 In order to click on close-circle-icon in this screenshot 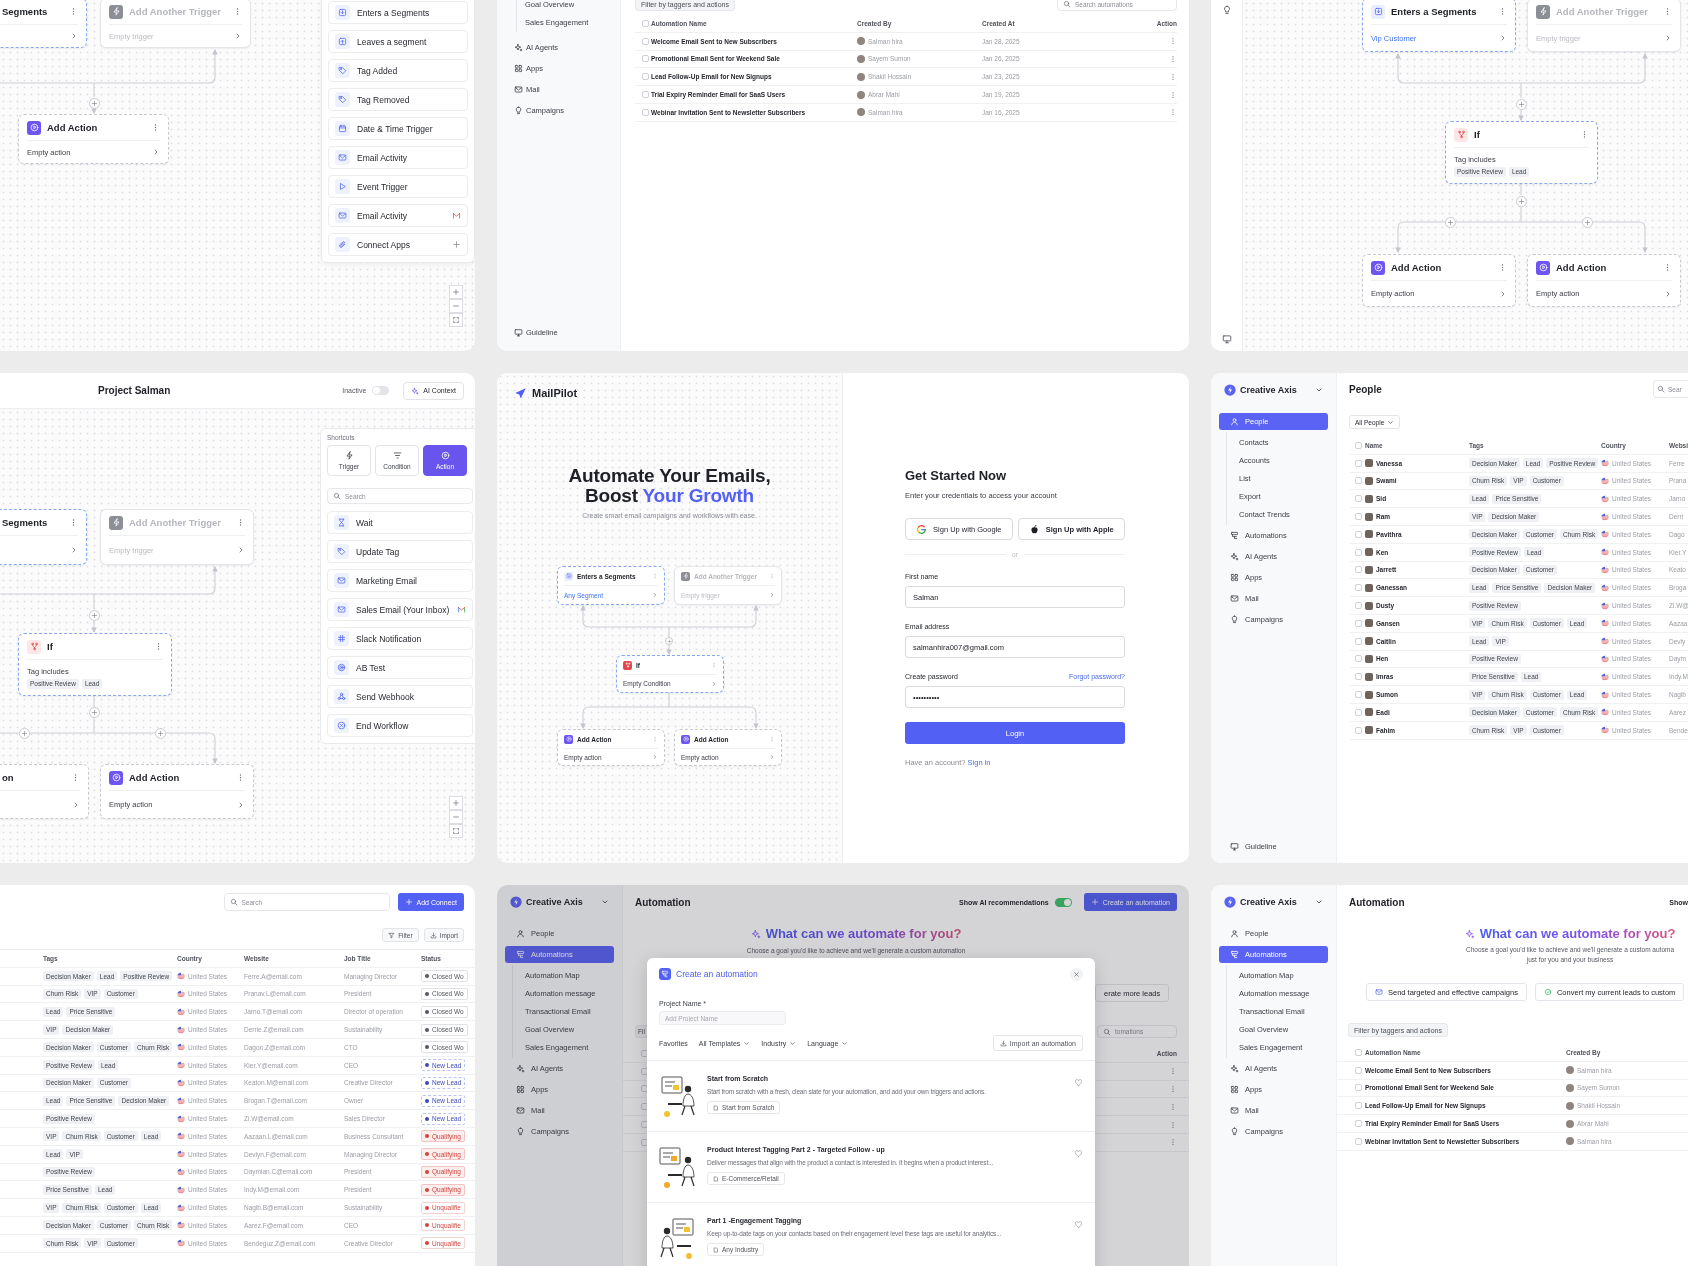, I will do `click(341, 725)`.